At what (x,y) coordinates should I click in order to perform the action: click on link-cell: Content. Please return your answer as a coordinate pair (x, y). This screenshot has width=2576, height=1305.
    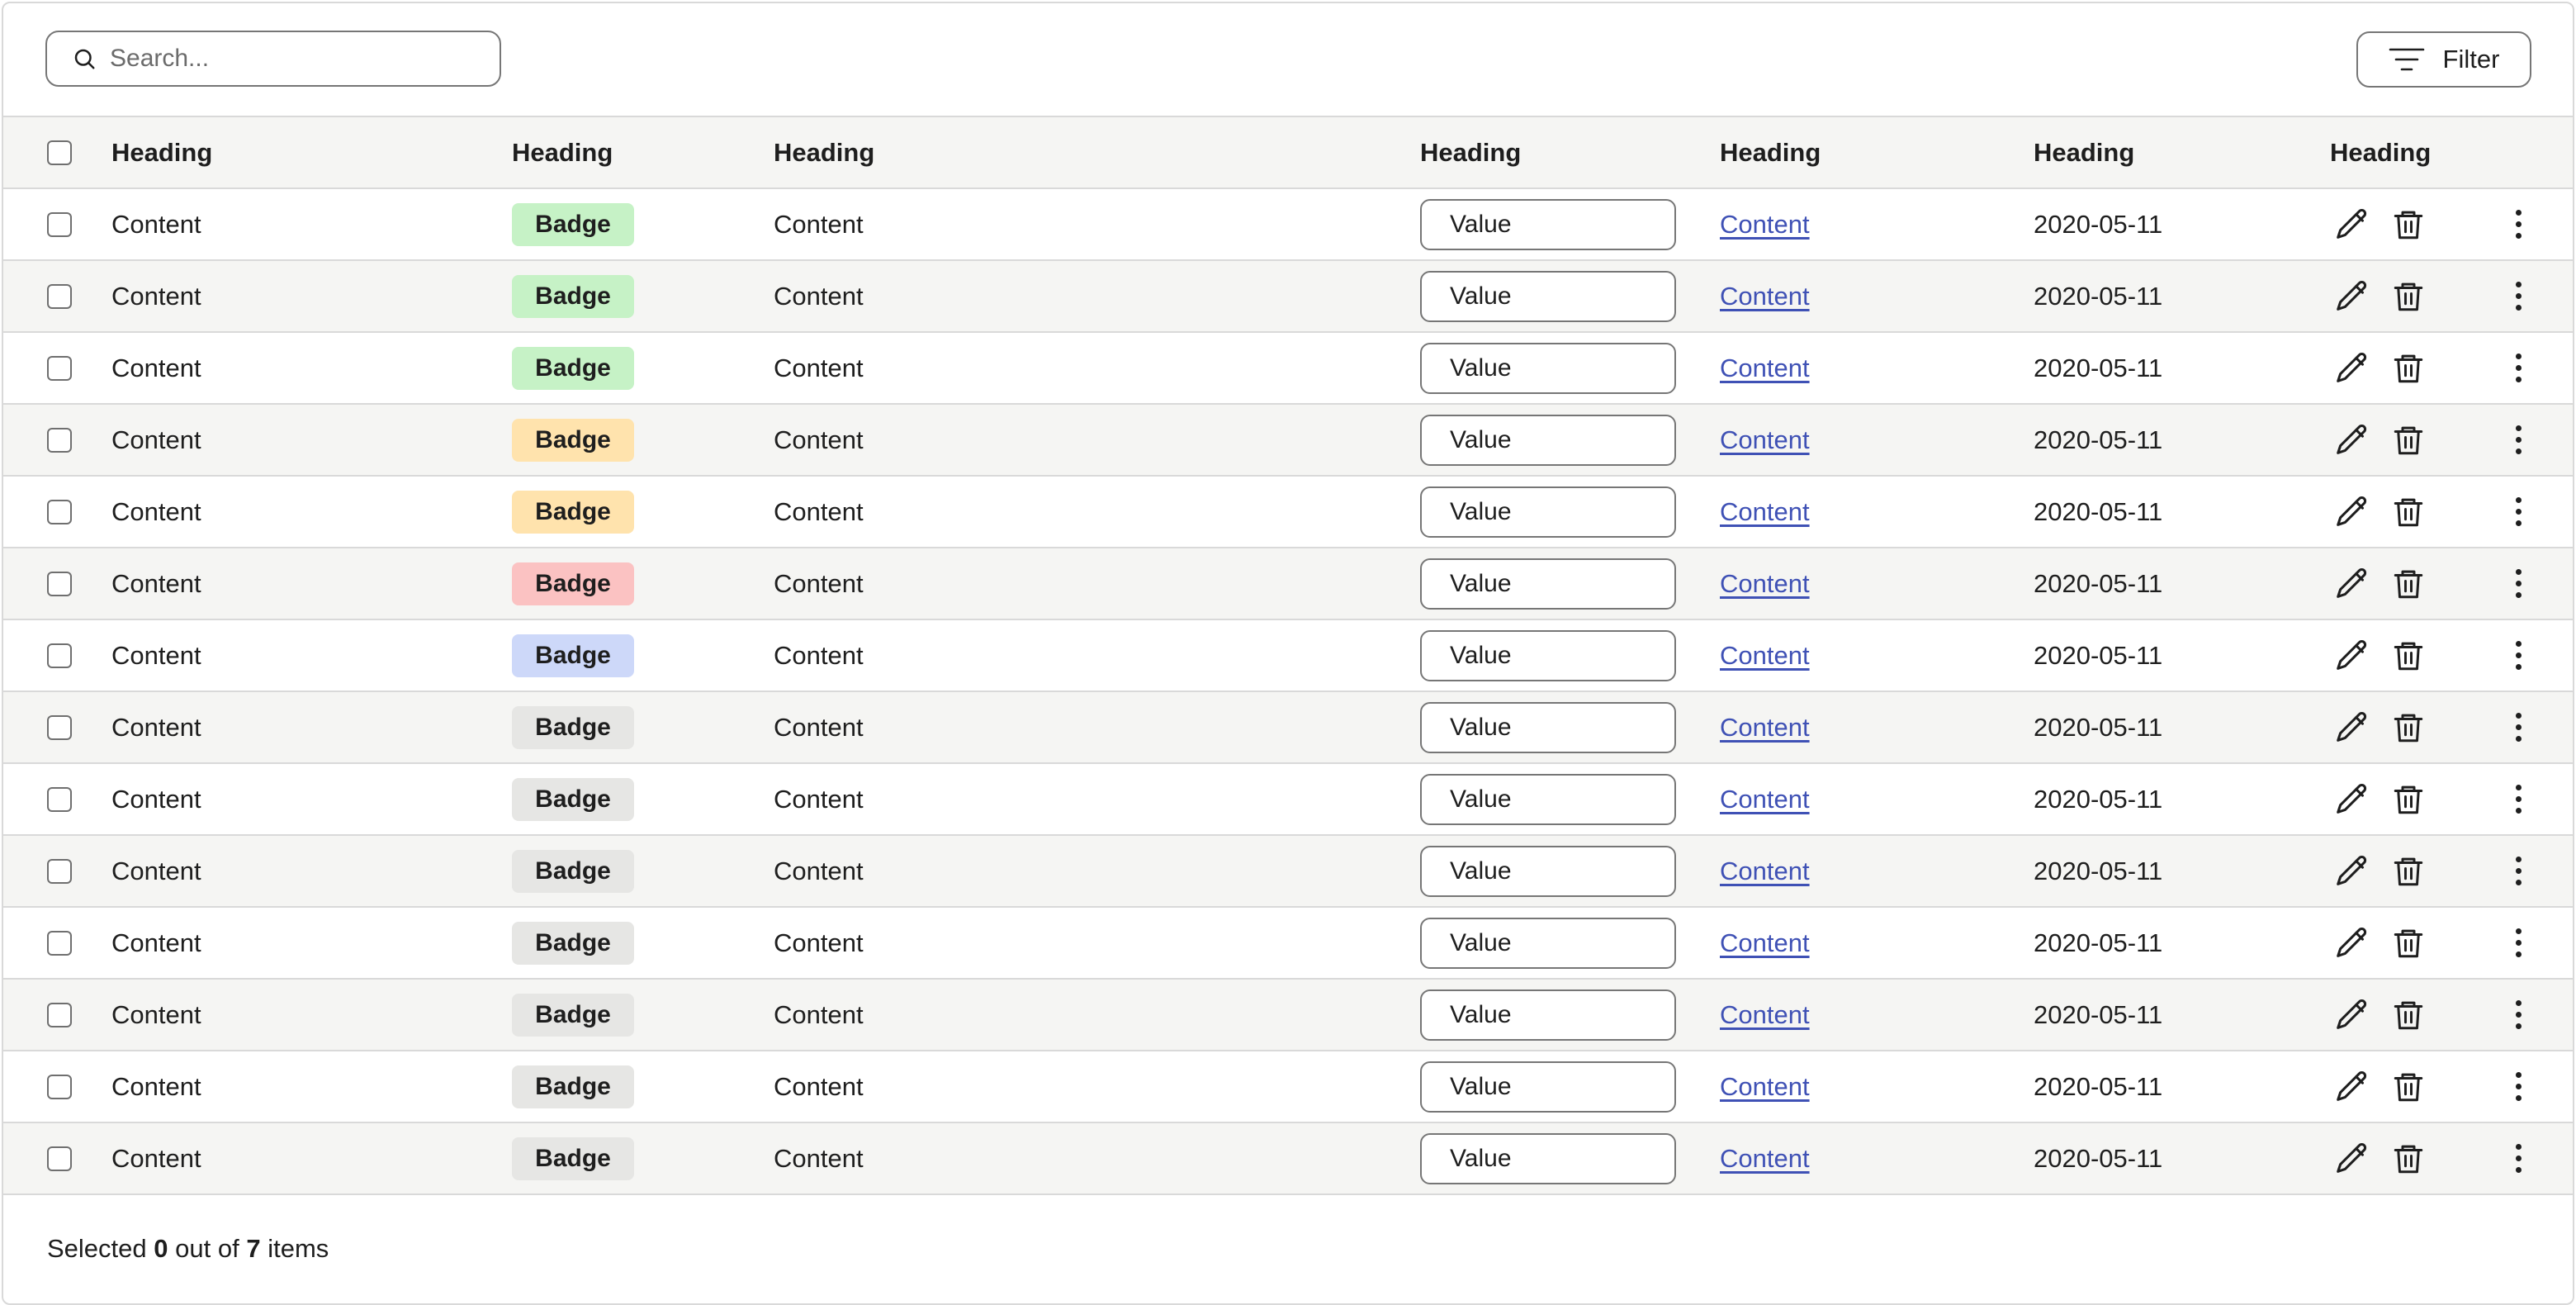
    Looking at the image, I should click on (1765, 1158).